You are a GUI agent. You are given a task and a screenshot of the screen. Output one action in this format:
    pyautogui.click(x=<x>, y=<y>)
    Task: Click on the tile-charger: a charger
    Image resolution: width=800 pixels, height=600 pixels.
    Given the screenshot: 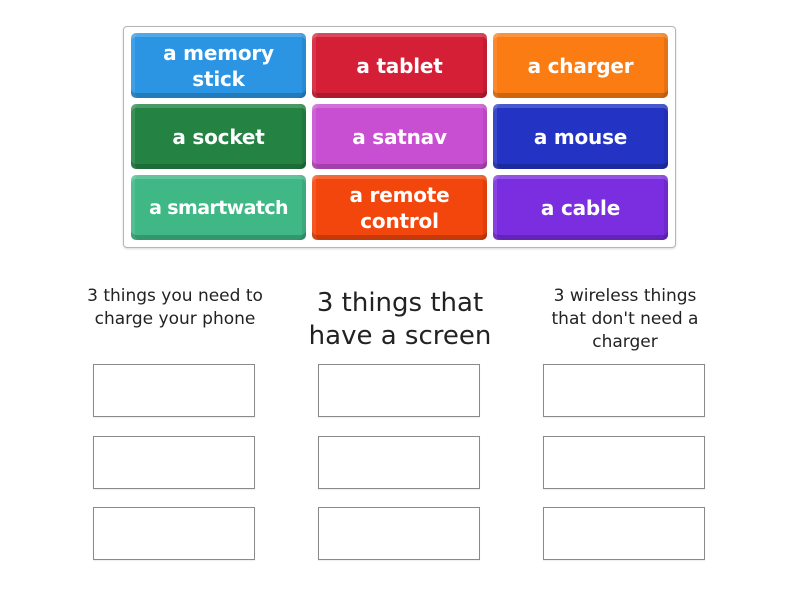 What is the action you would take?
    pyautogui.click(x=580, y=65)
    